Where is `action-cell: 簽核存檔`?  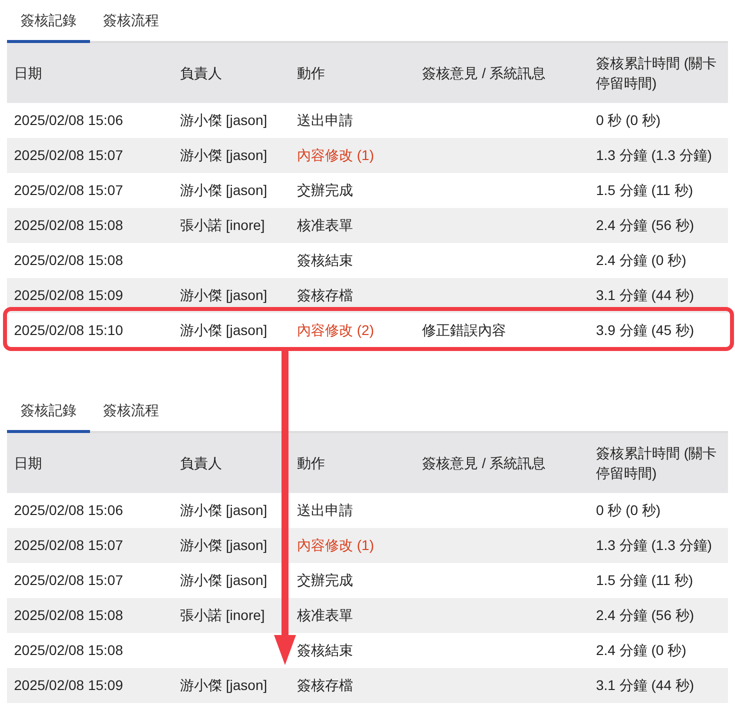 action-cell: 簽核存檔 is located at coordinates (352, 685).